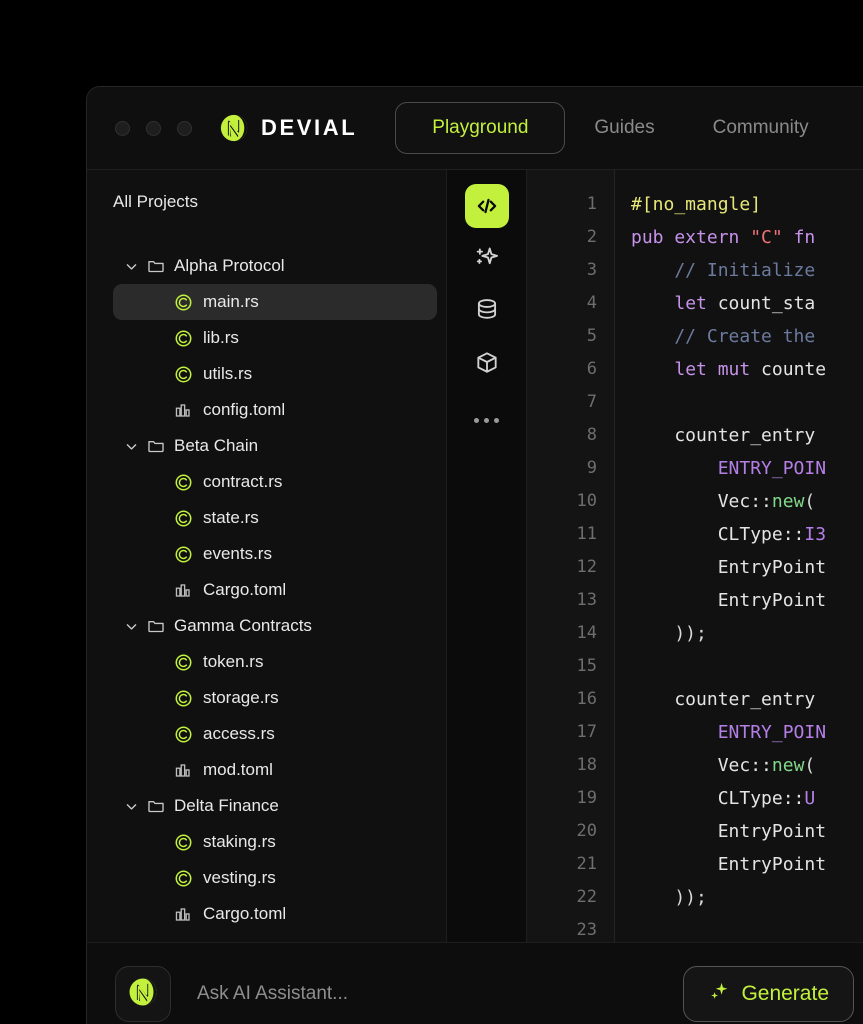  What do you see at coordinates (231, 517) in the screenshot?
I see `tree-file-label: state.rs` at bounding box center [231, 517].